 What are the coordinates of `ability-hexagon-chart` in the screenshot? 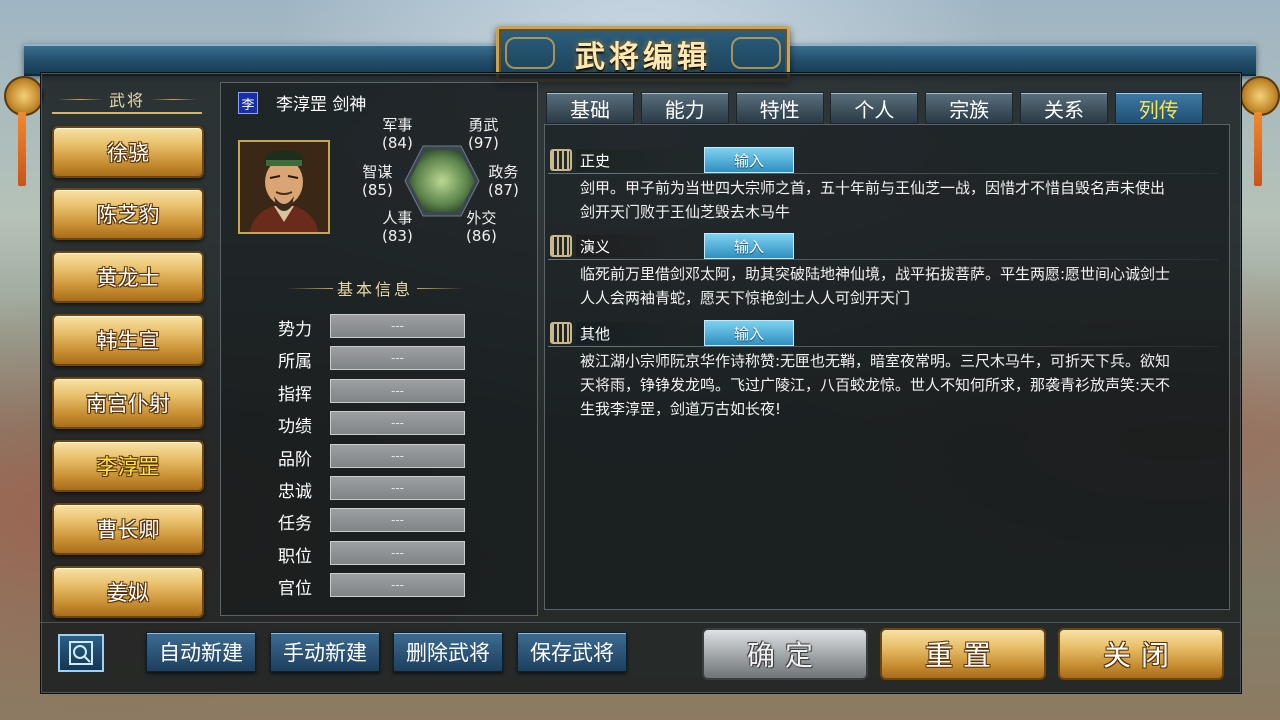 It's located at (442, 181).